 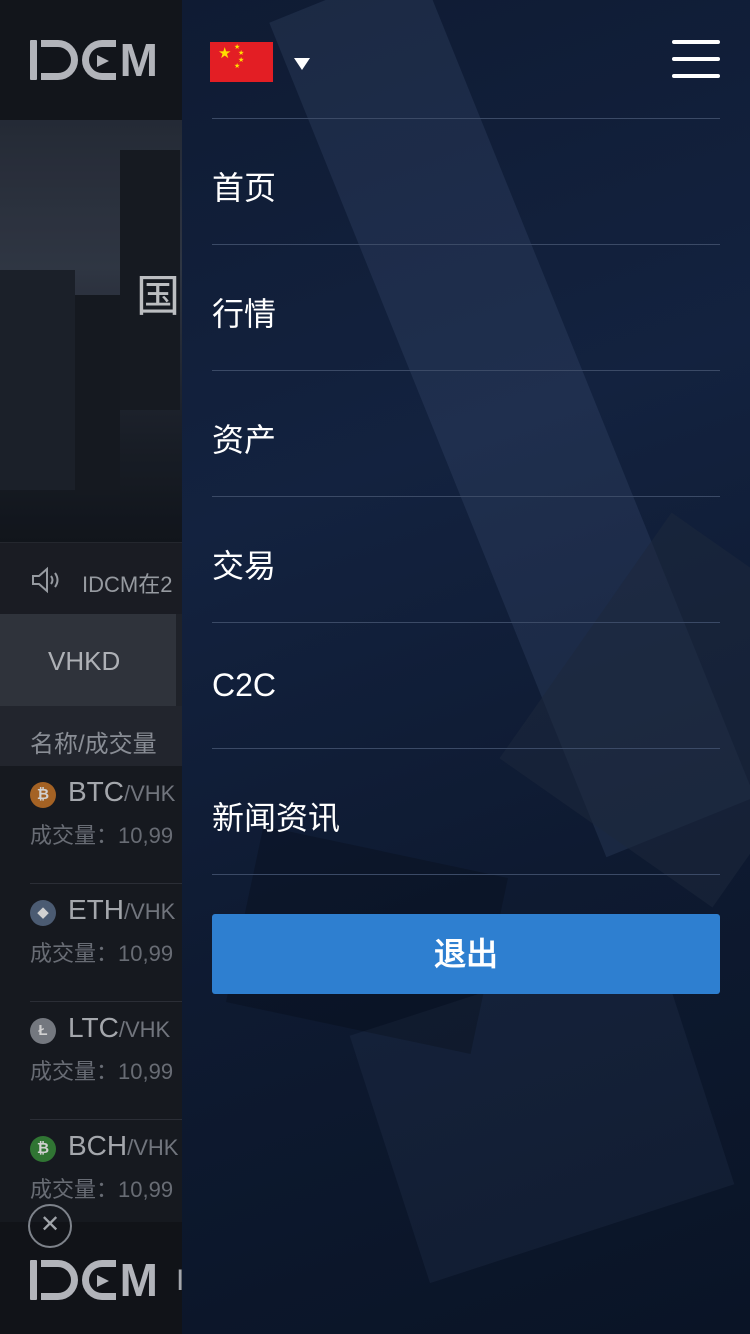 What do you see at coordinates (302, 64) in the screenshot?
I see `caret-down-icon` at bounding box center [302, 64].